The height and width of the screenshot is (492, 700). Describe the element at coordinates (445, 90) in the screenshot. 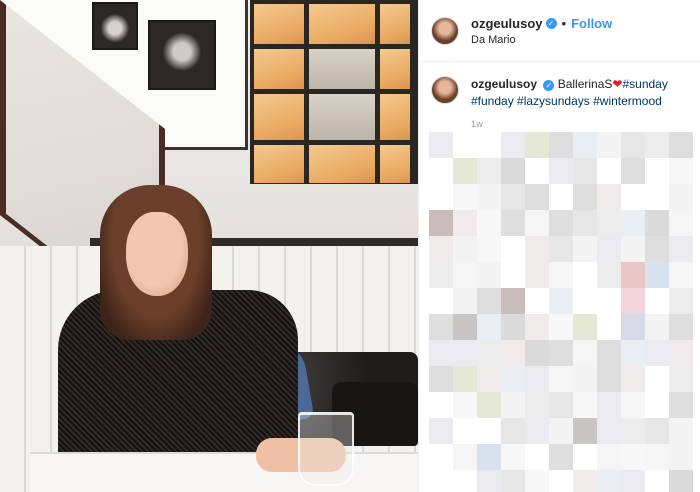

I see `caption-avatar` at that location.